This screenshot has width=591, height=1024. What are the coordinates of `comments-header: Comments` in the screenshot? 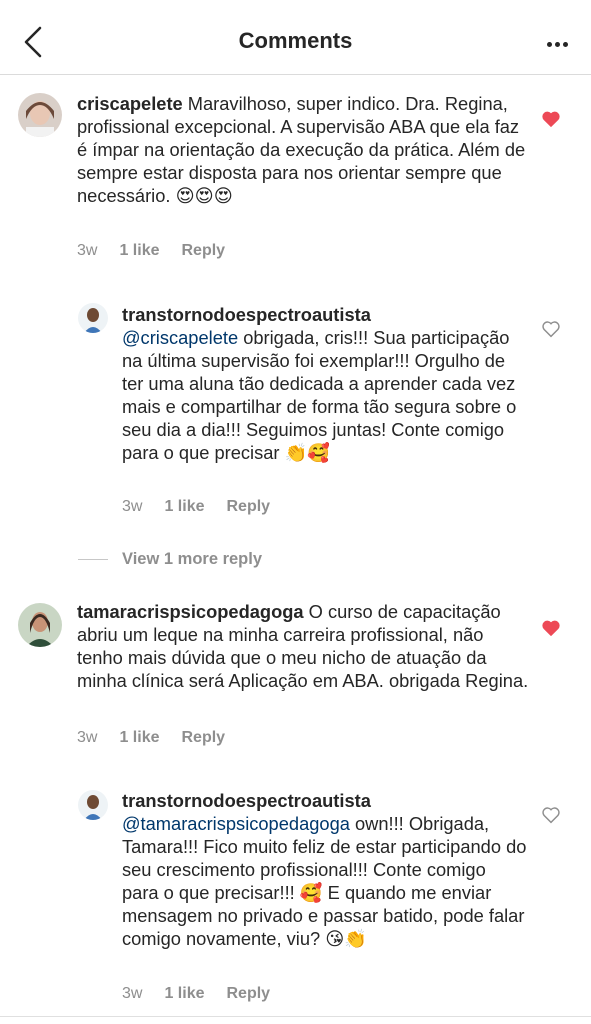 It's located at (295, 37).